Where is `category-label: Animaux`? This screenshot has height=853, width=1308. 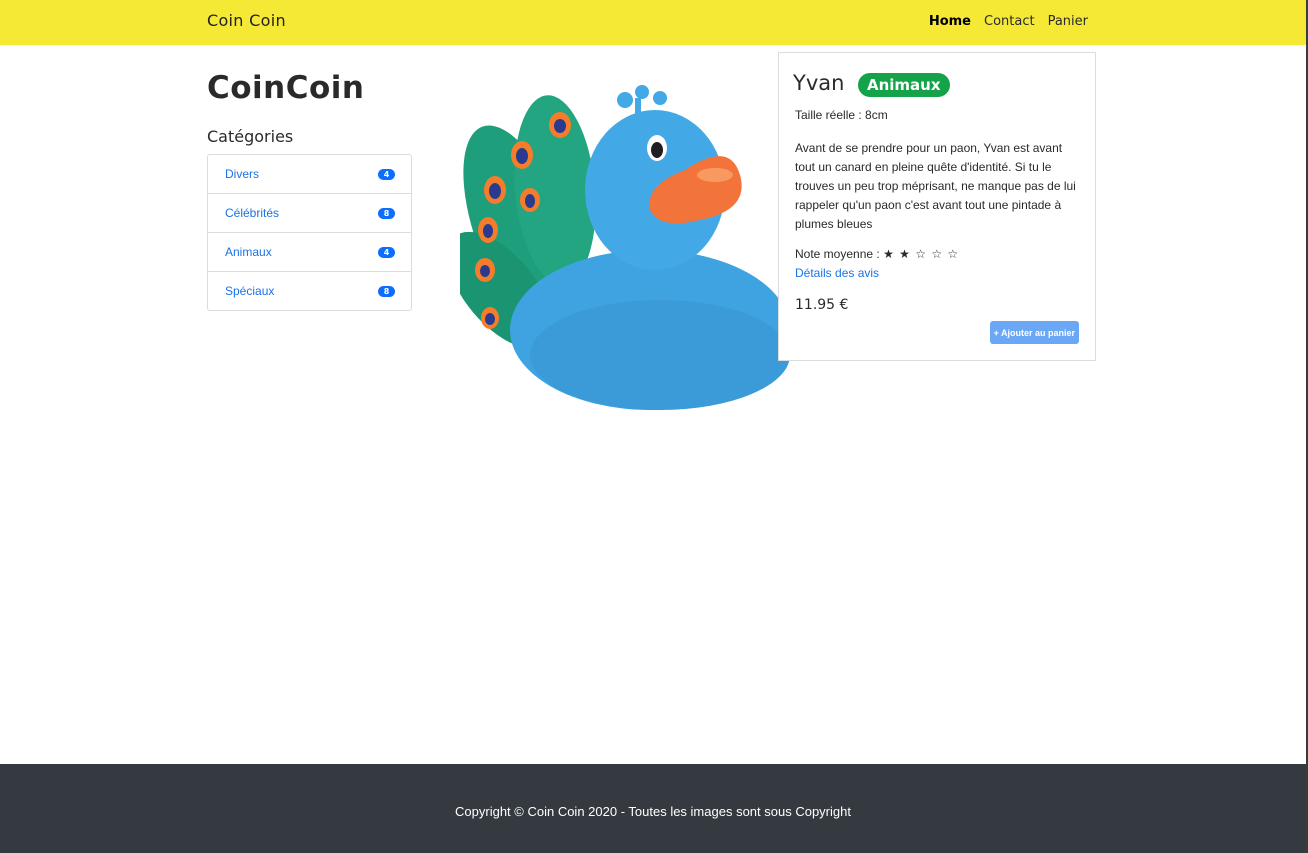 category-label: Animaux is located at coordinates (248, 252).